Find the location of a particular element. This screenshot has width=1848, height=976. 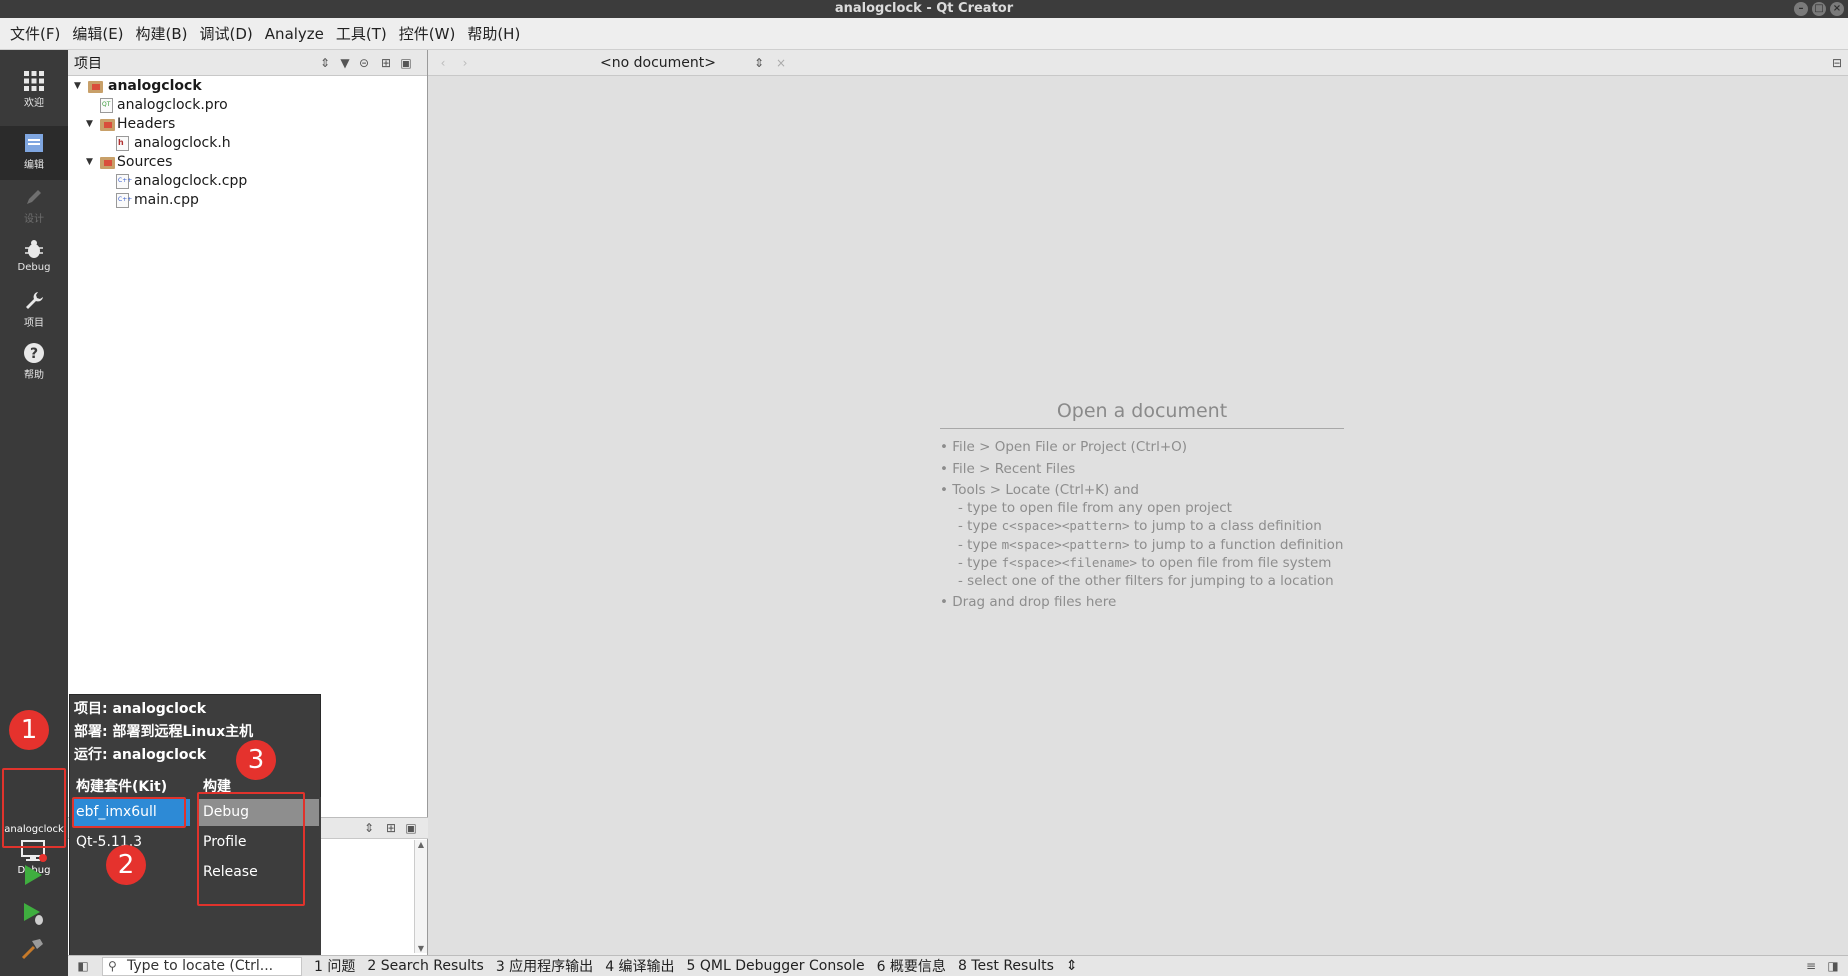

mode-help: ? 帮助 is located at coordinates (34, 362).